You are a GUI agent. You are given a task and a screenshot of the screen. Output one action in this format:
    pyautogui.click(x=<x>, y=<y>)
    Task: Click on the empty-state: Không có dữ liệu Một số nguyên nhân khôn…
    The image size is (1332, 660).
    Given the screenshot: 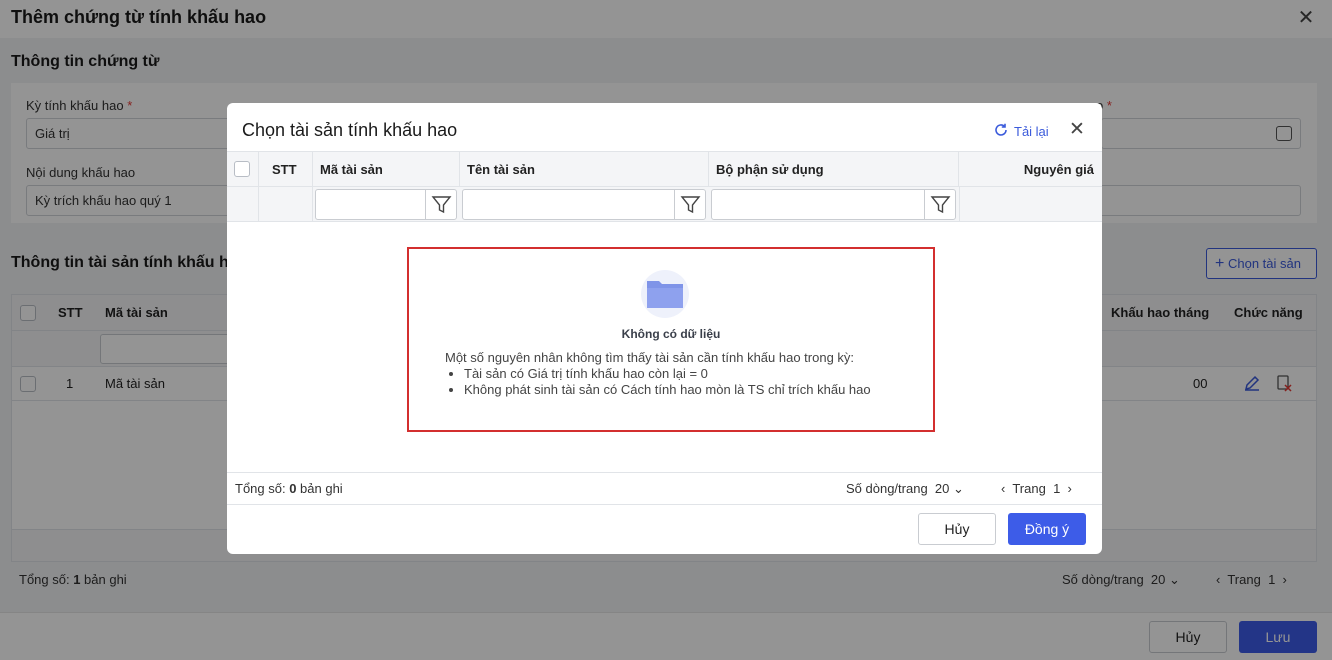 What is the action you would take?
    pyautogui.click(x=671, y=339)
    